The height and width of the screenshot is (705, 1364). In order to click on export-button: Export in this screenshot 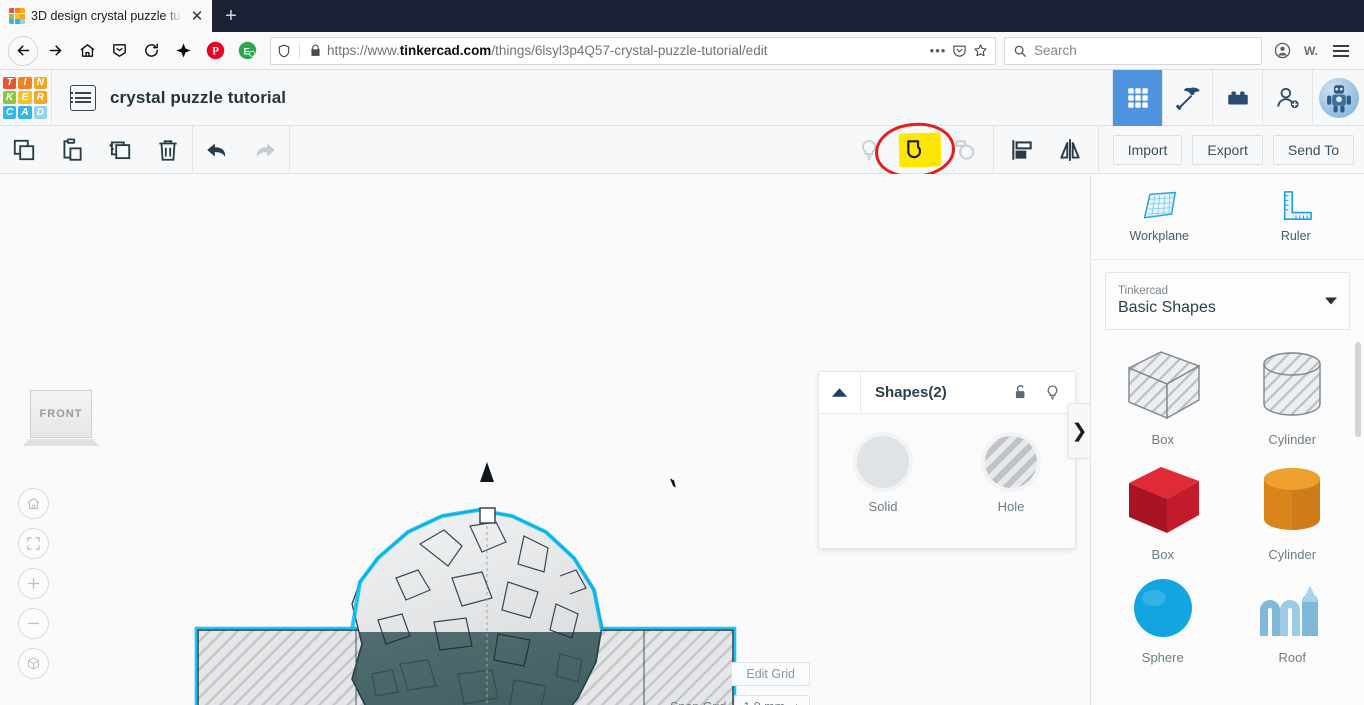, I will do `click(1227, 149)`.